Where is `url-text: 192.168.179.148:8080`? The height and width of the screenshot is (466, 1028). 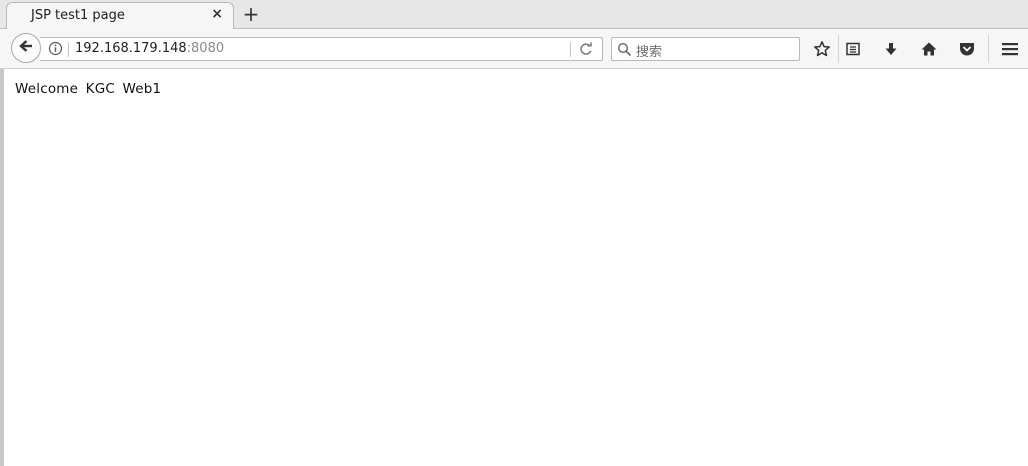 url-text: 192.168.179.148:8080 is located at coordinates (149, 48).